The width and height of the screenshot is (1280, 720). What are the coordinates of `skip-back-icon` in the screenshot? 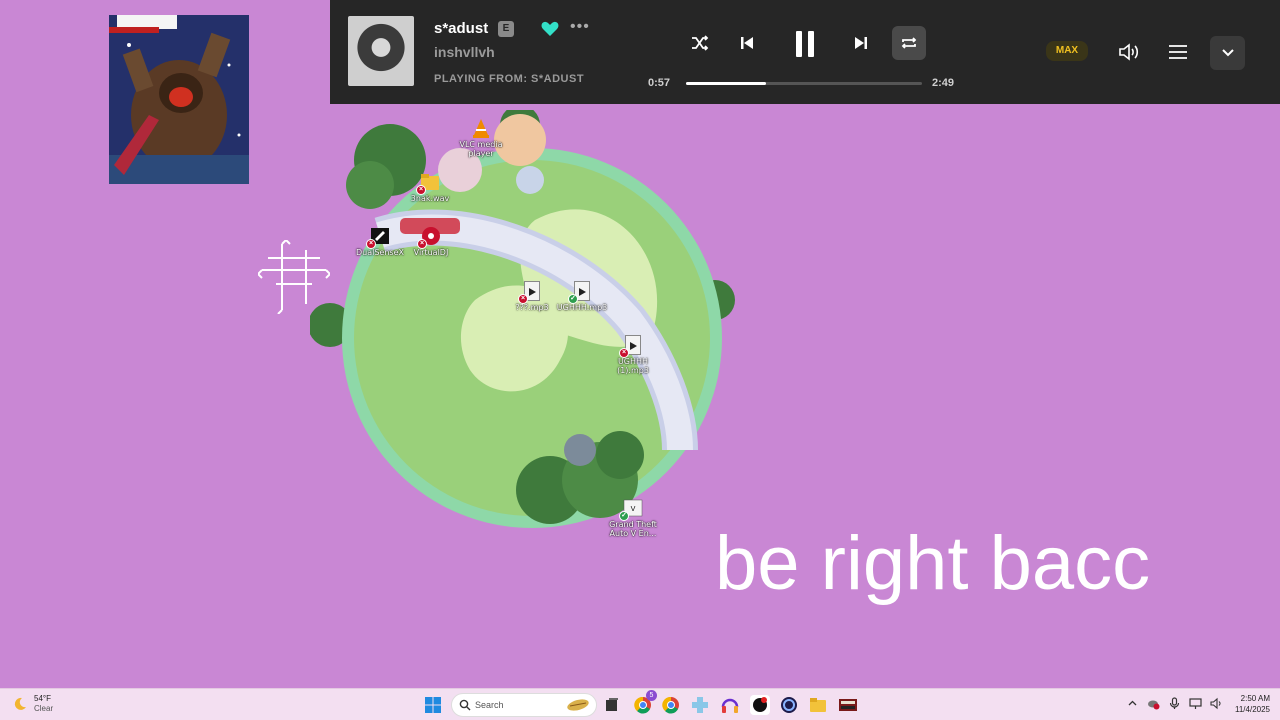 It's located at (747, 43).